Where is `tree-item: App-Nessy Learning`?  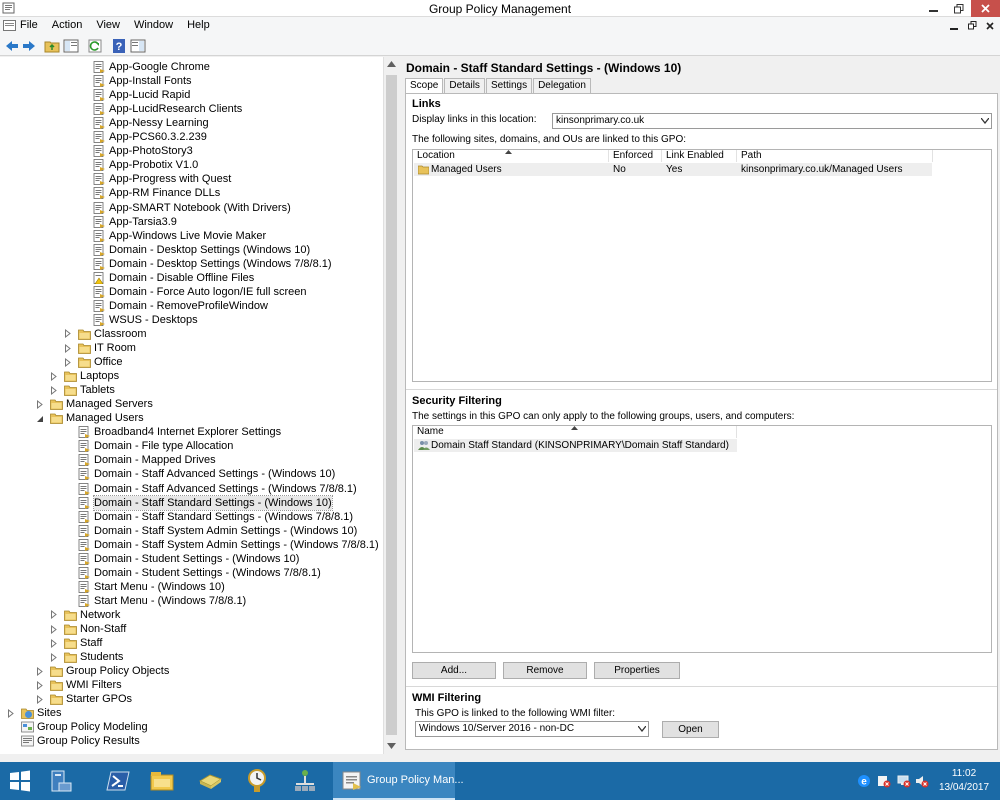 tree-item: App-Nessy Learning is located at coordinates (143, 123).